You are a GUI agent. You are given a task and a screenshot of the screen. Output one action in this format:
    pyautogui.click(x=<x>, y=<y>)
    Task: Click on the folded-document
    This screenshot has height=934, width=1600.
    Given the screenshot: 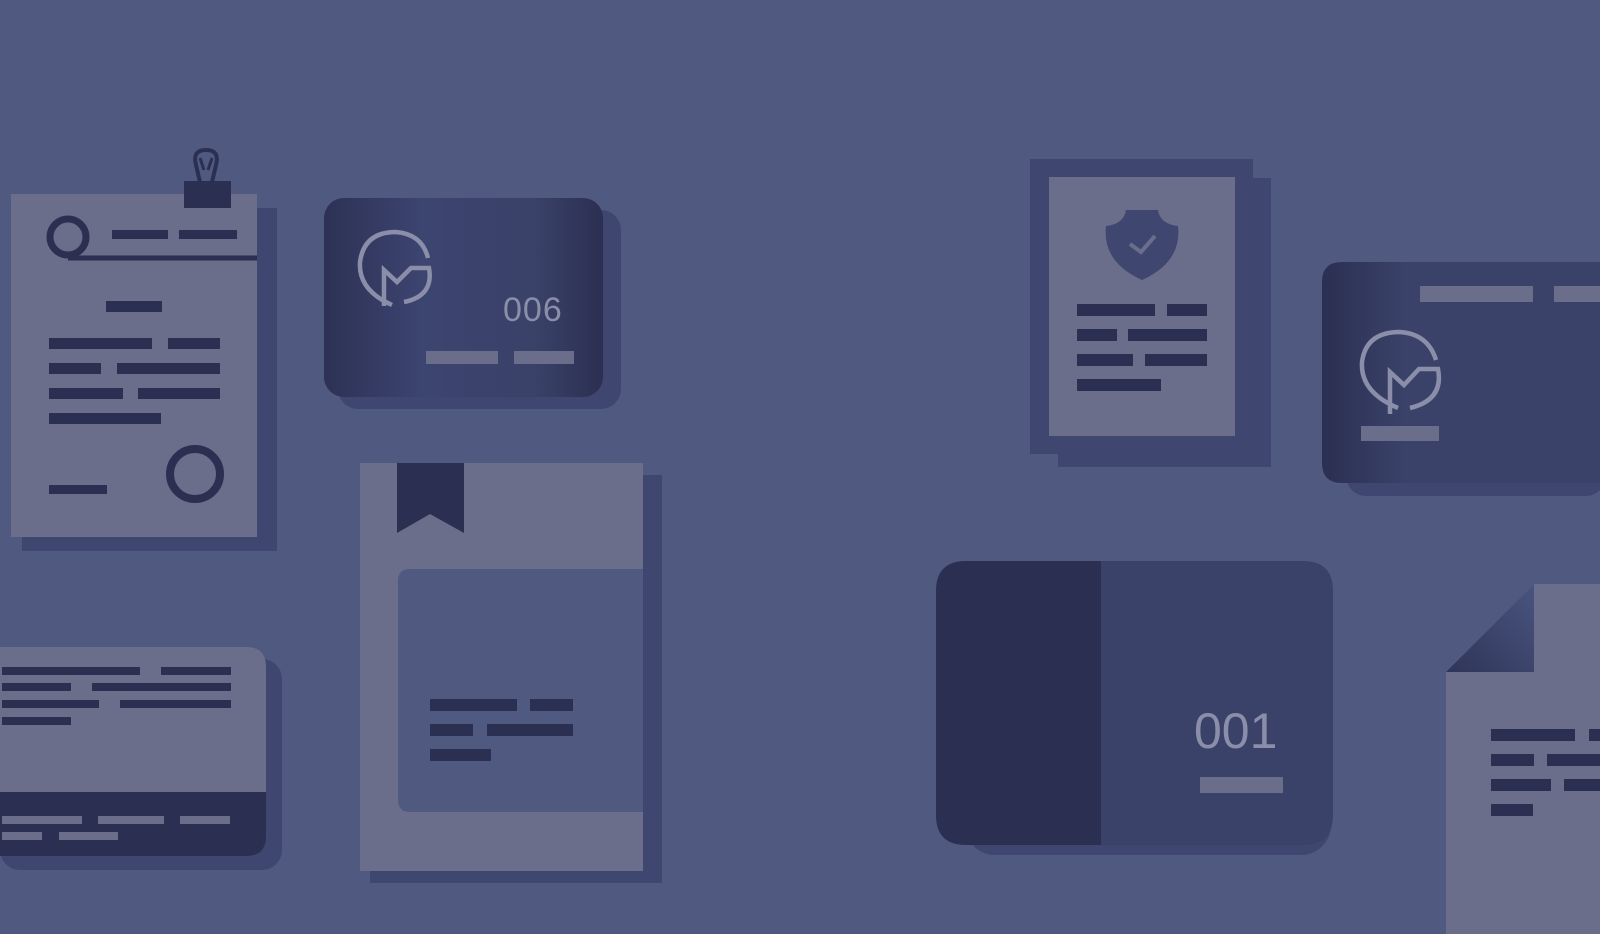 What is the action you would take?
    pyautogui.click(x=1523, y=759)
    